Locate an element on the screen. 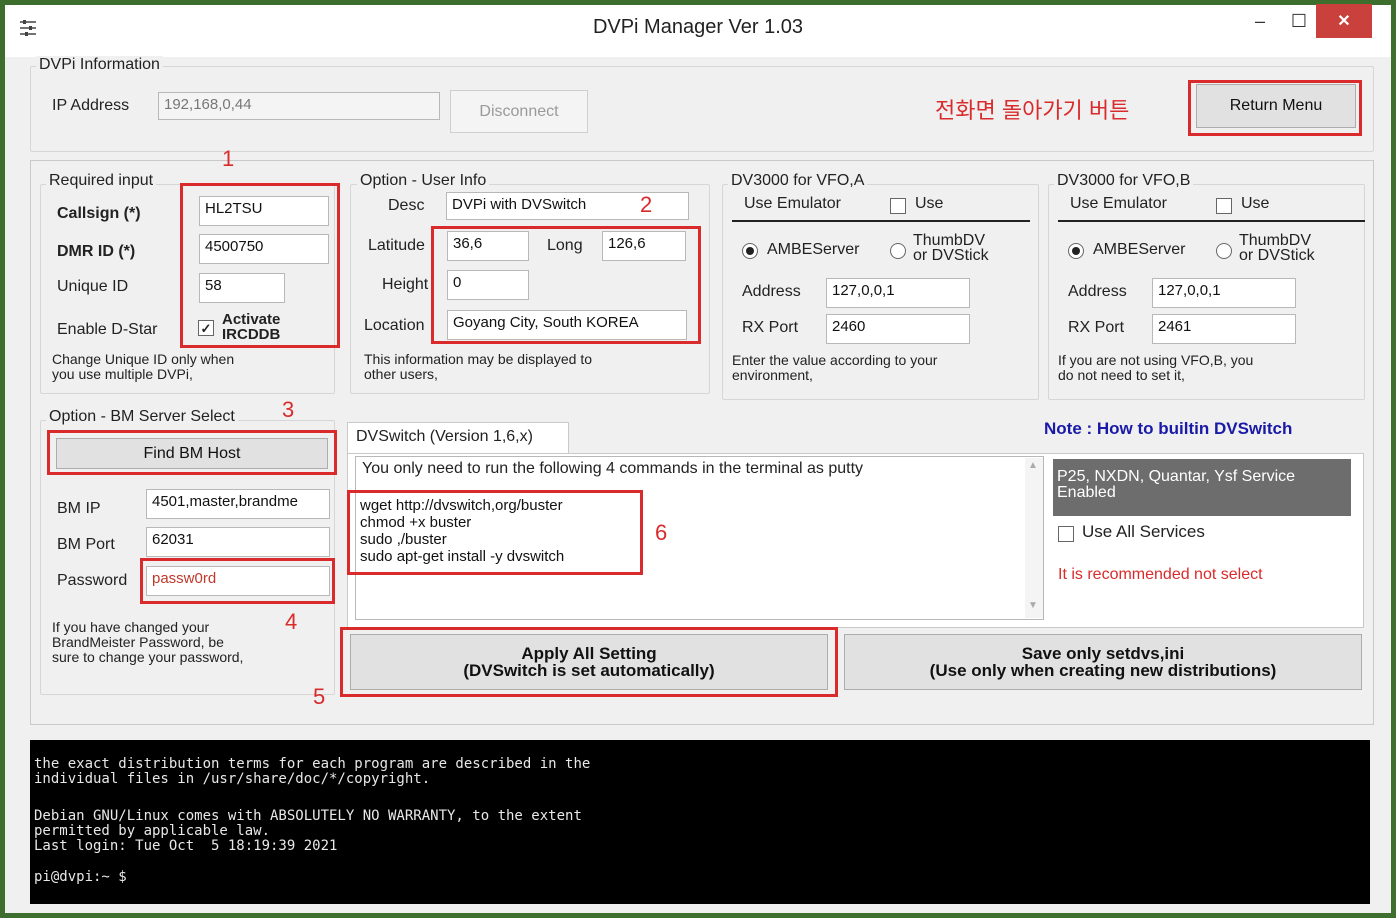 The width and height of the screenshot is (1396, 918). disconnect-button: Disconnect is located at coordinates (519, 111).